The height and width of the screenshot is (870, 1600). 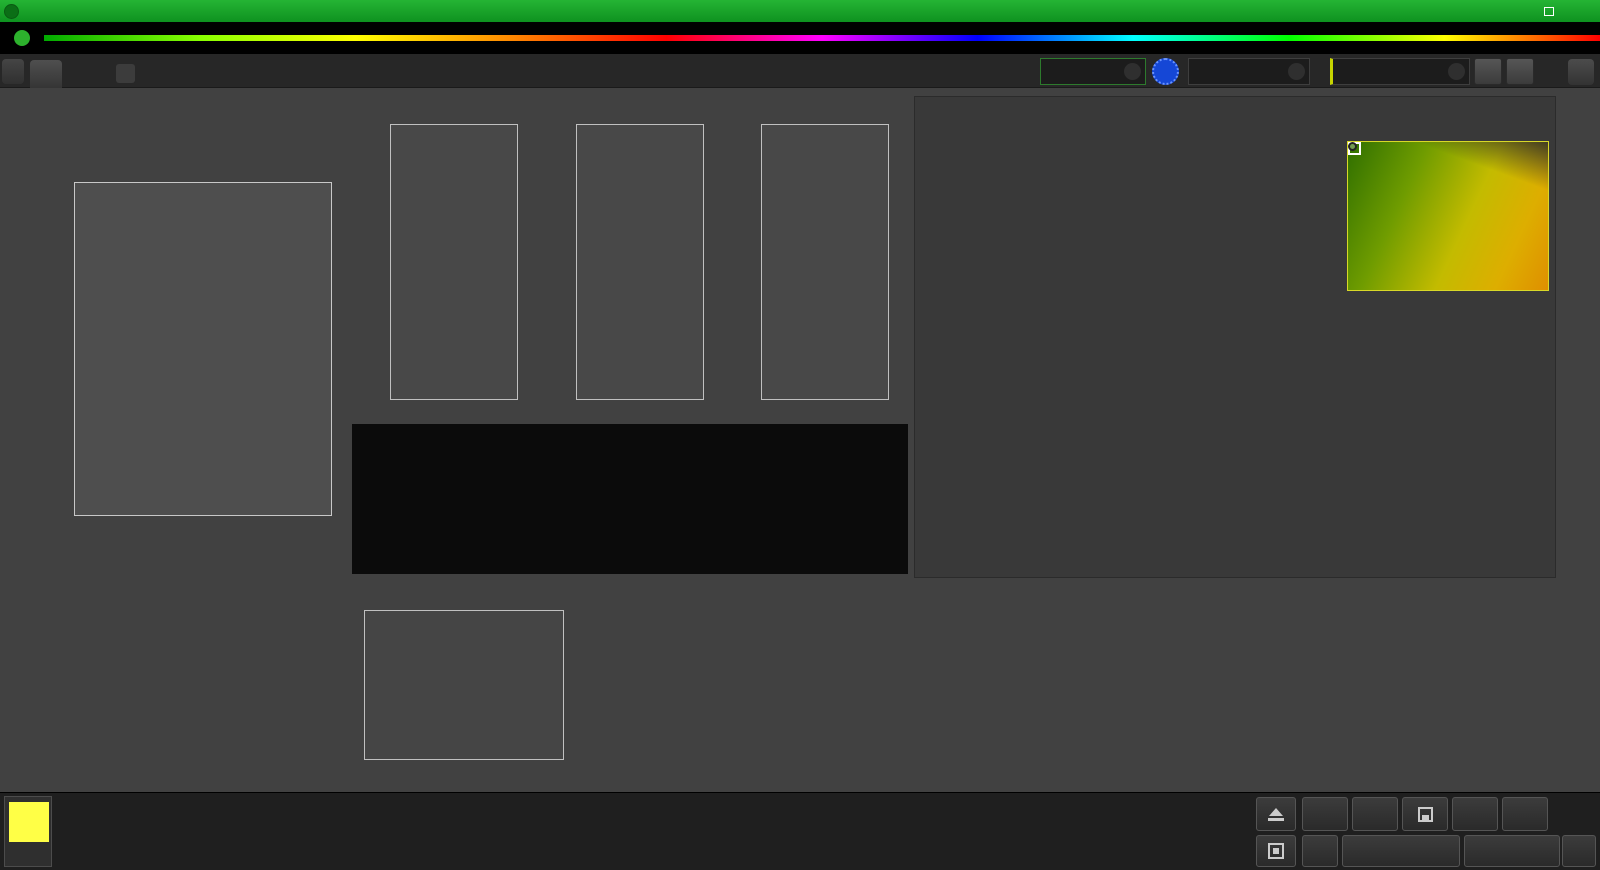 What do you see at coordinates (1400, 71) in the screenshot?
I see `display-control-dropdown` at bounding box center [1400, 71].